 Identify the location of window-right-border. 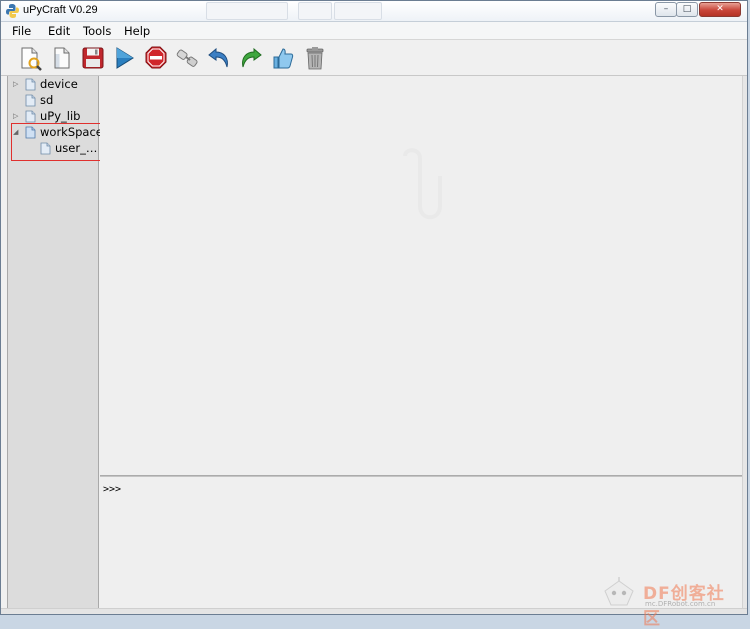
(744, 343).